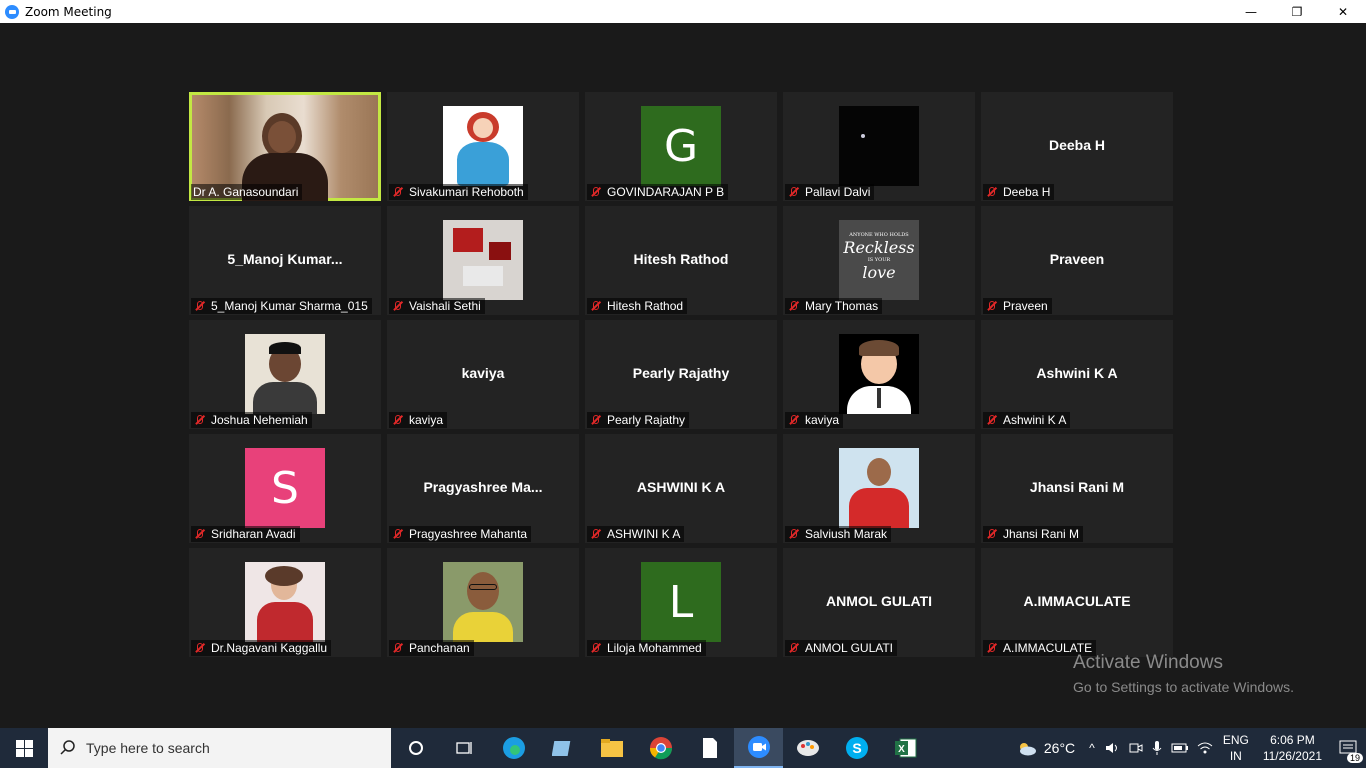  I want to click on maximize-button: ❐, so click(1297, 11).